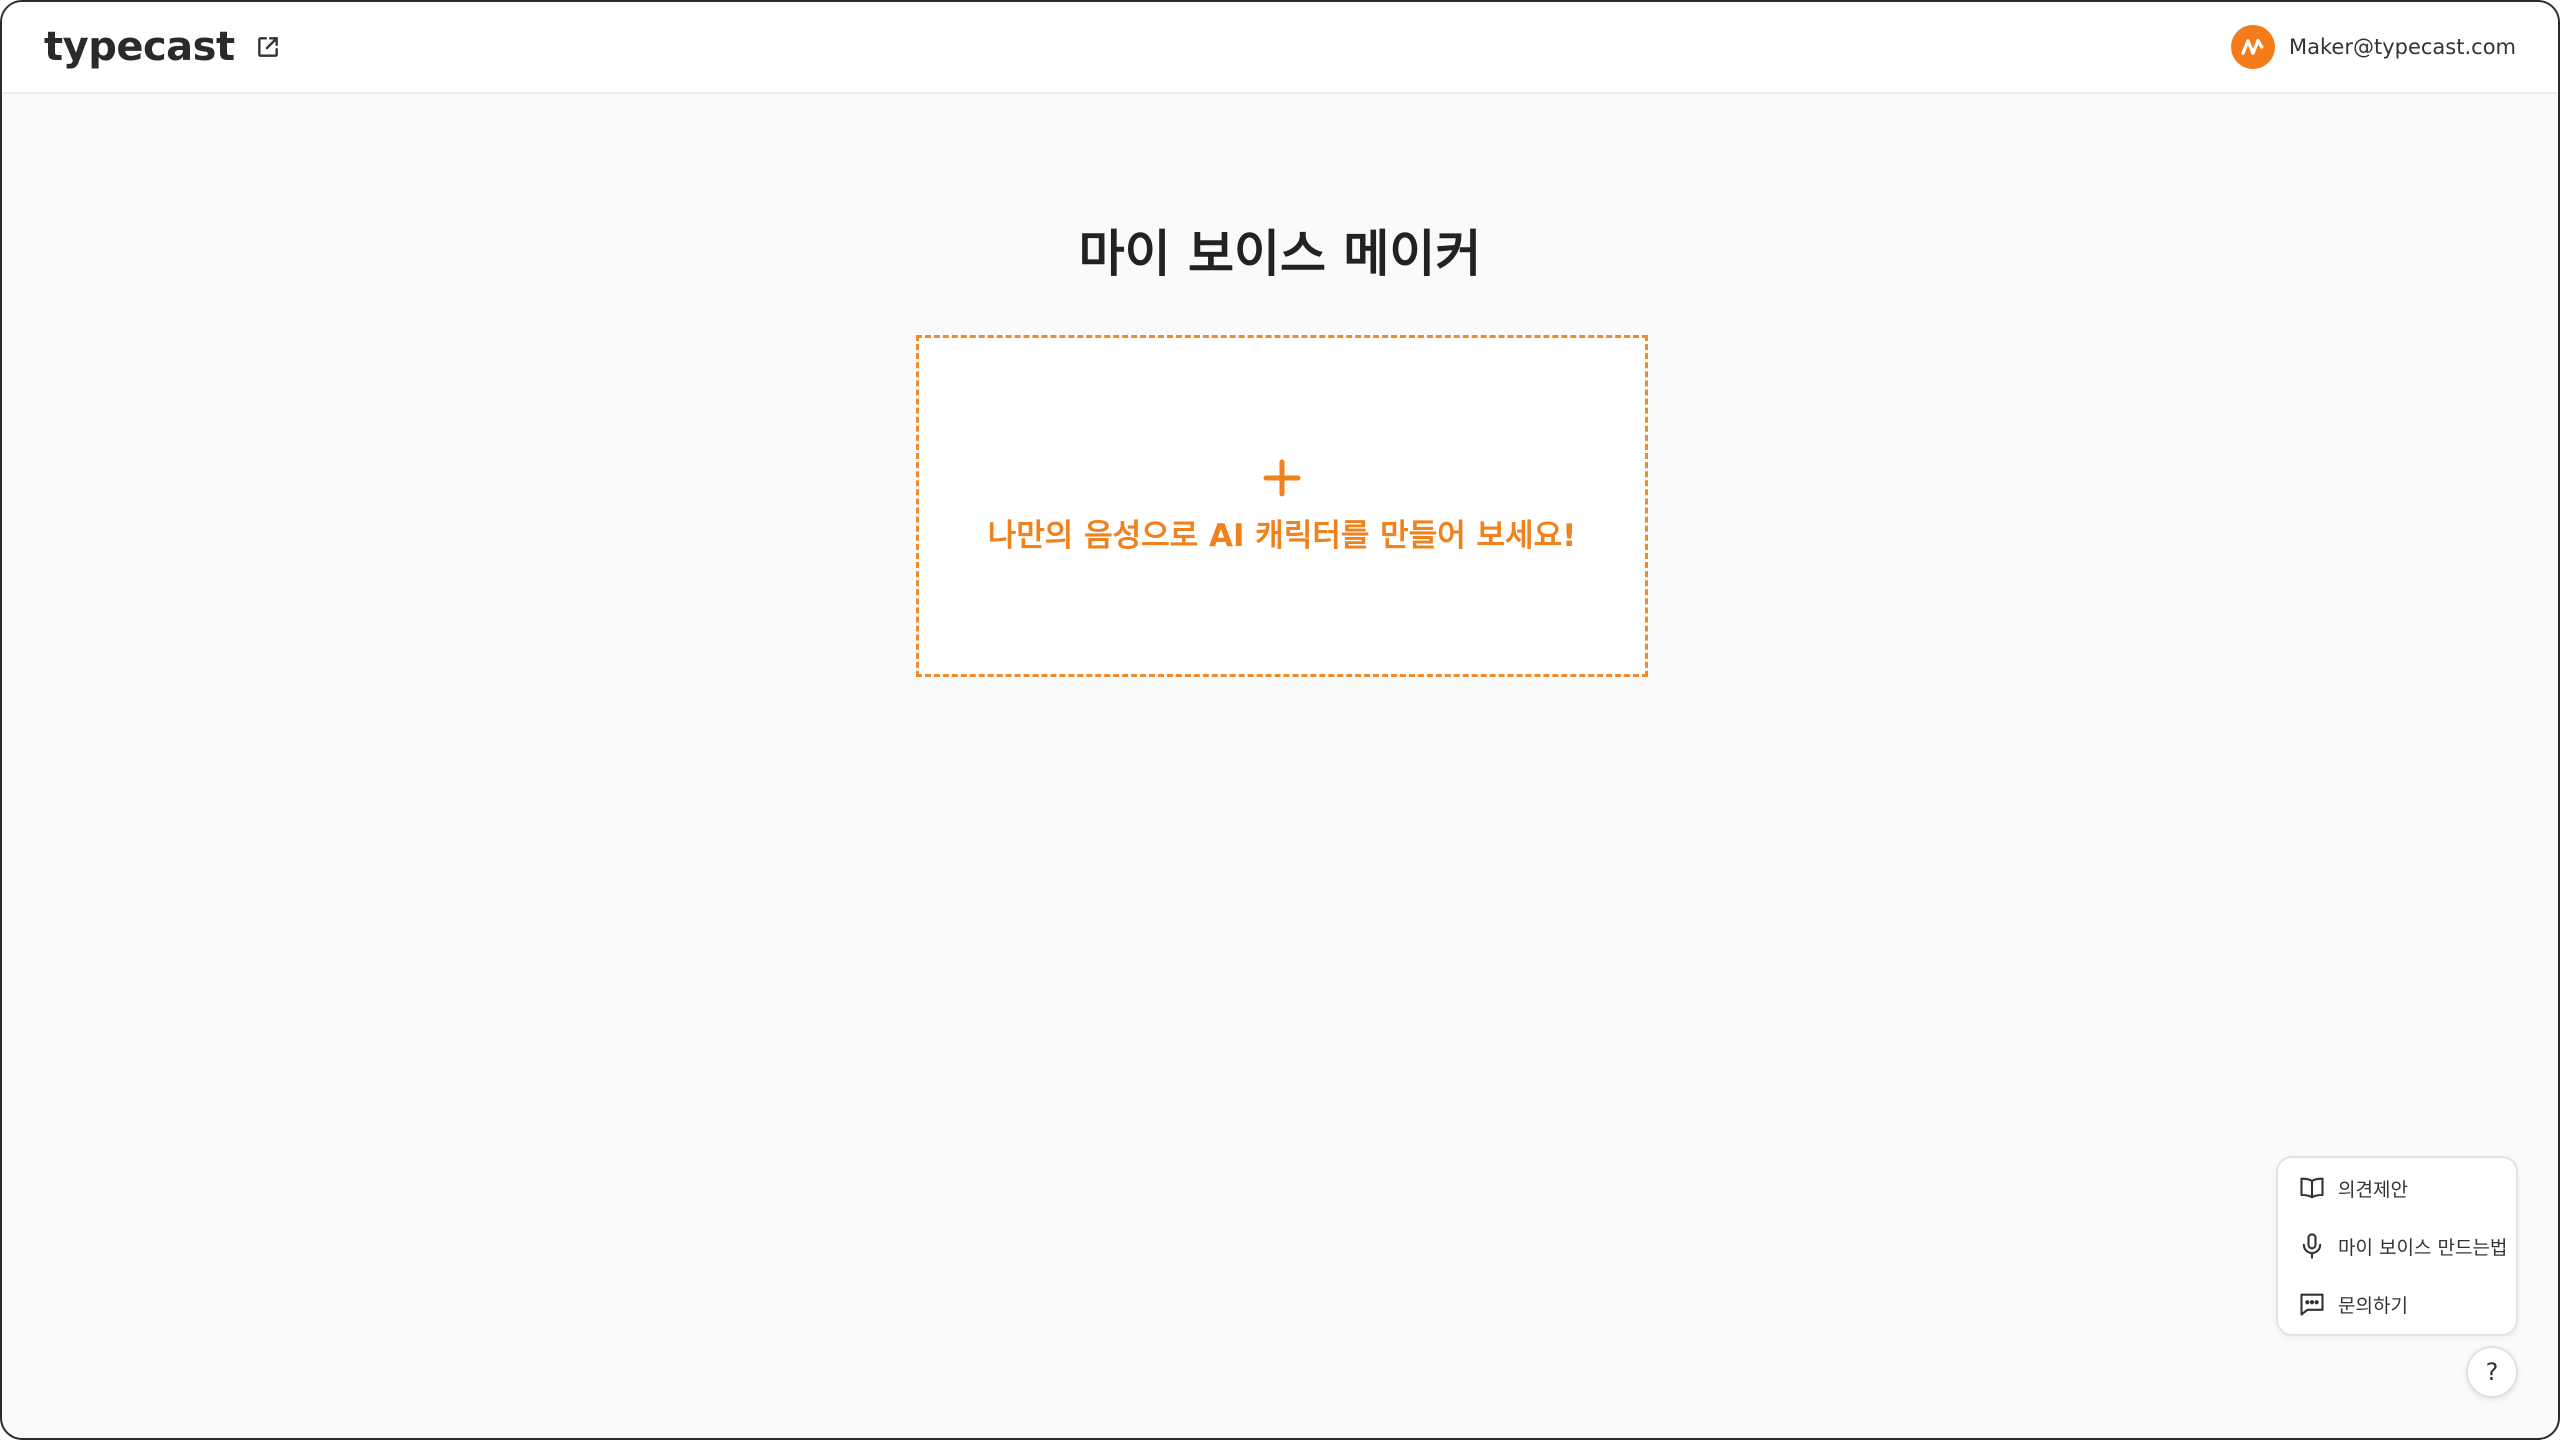  Describe the element at coordinates (2253, 47) in the screenshot. I see `avatar` at that location.